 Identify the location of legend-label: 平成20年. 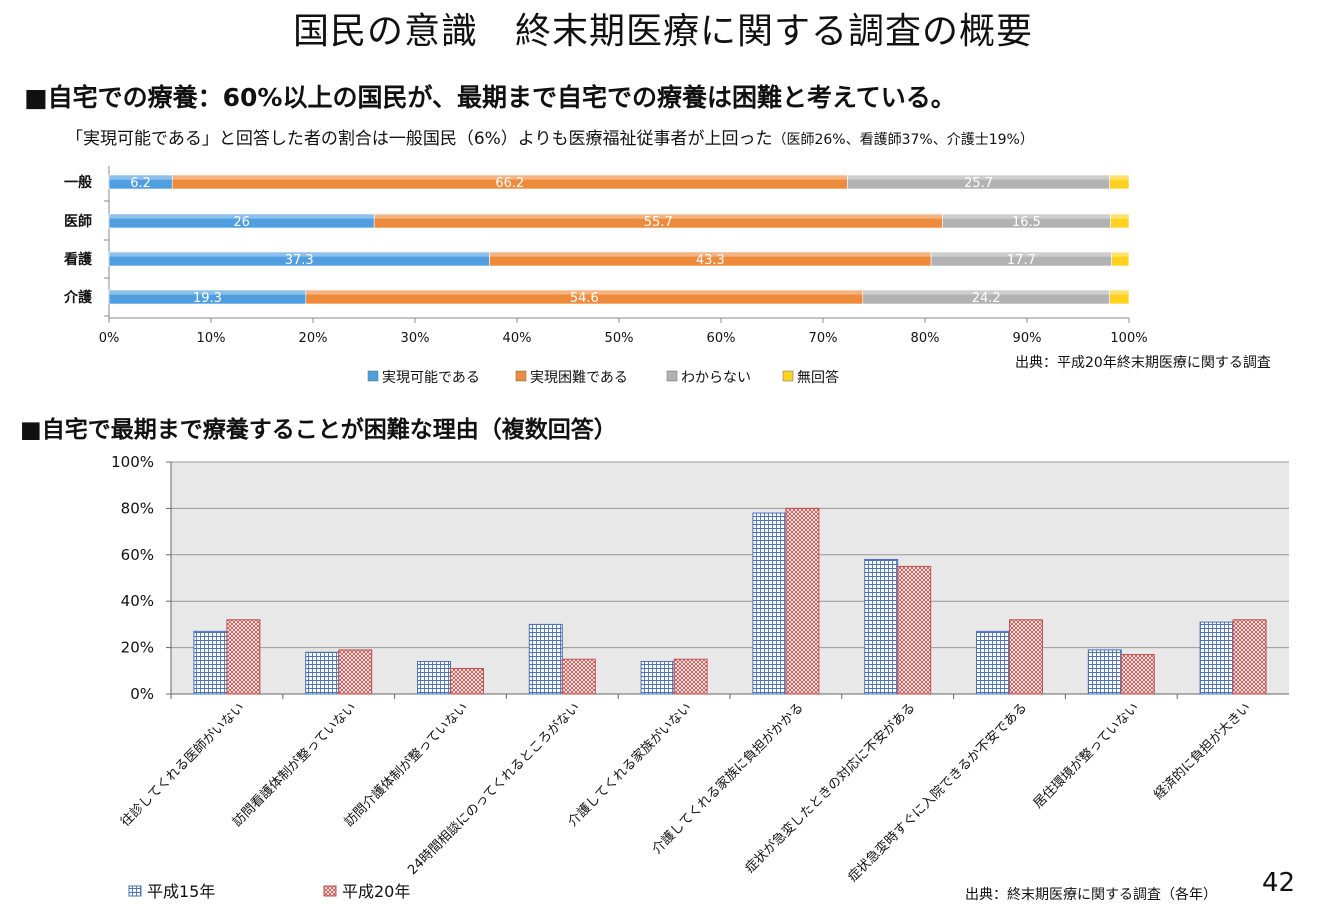
(376, 891).